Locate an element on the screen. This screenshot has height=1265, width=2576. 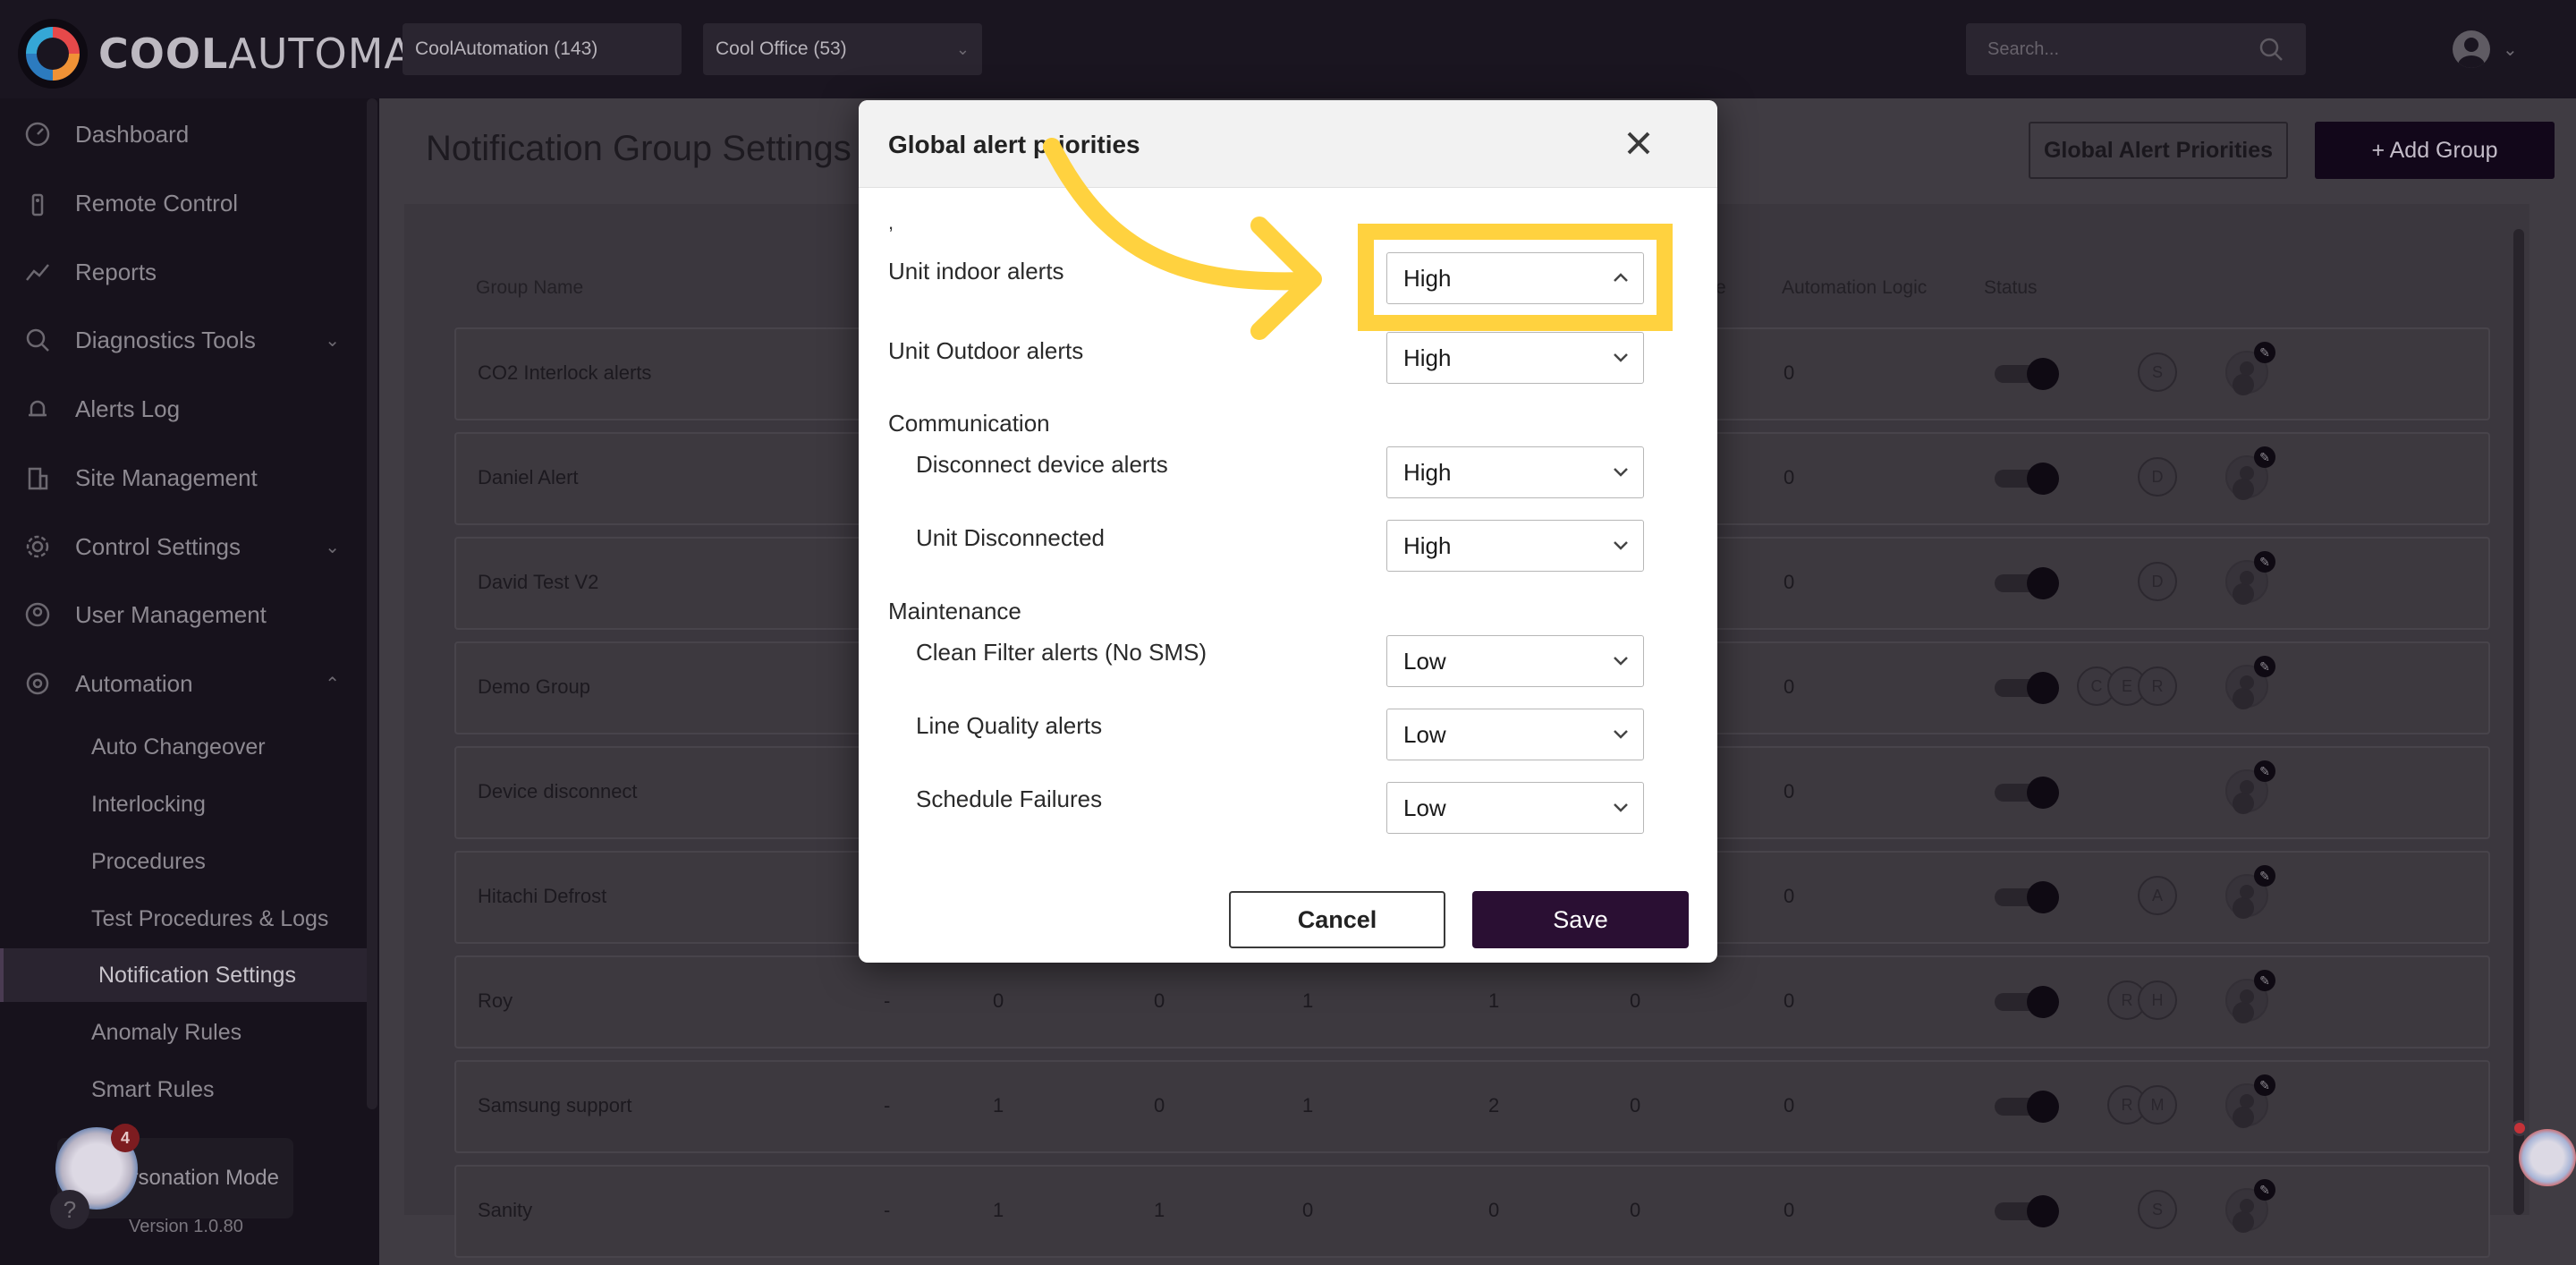
label-schedule-failures: Schedule Failures is located at coordinates (1009, 798).